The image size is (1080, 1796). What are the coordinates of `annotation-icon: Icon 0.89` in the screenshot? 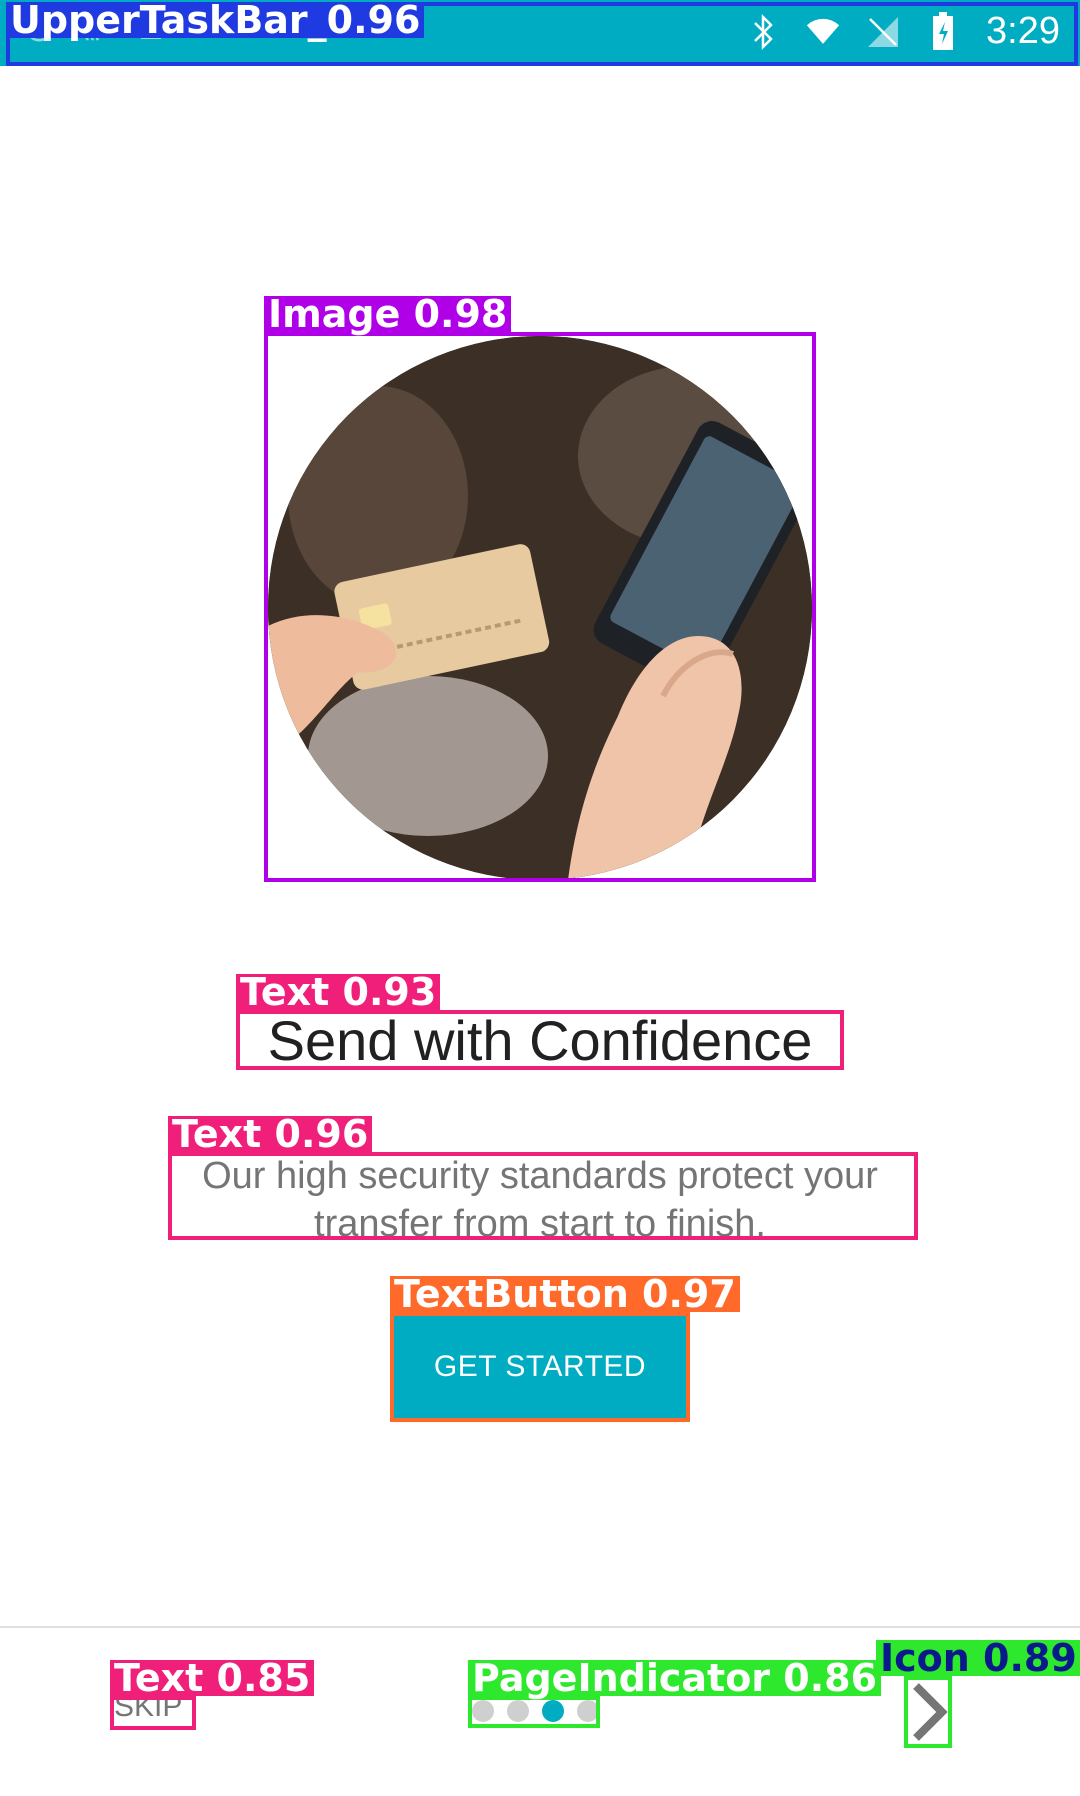 It's located at (978, 1693).